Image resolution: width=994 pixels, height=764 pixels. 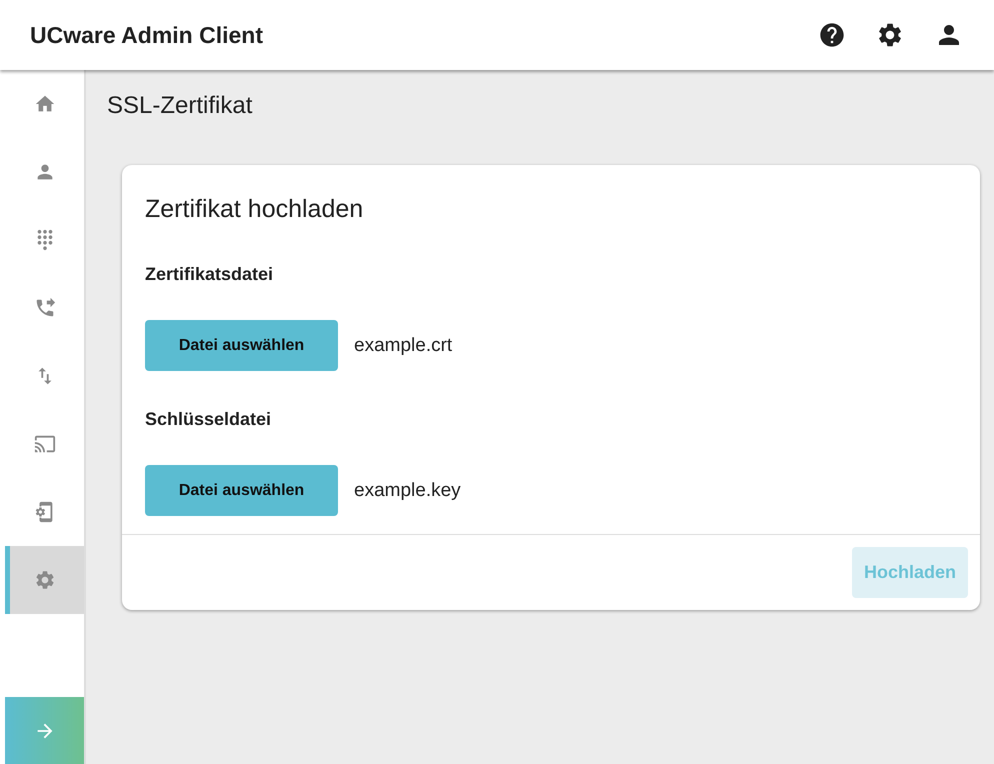 What do you see at coordinates (890, 35) in the screenshot?
I see `settings-icon` at bounding box center [890, 35].